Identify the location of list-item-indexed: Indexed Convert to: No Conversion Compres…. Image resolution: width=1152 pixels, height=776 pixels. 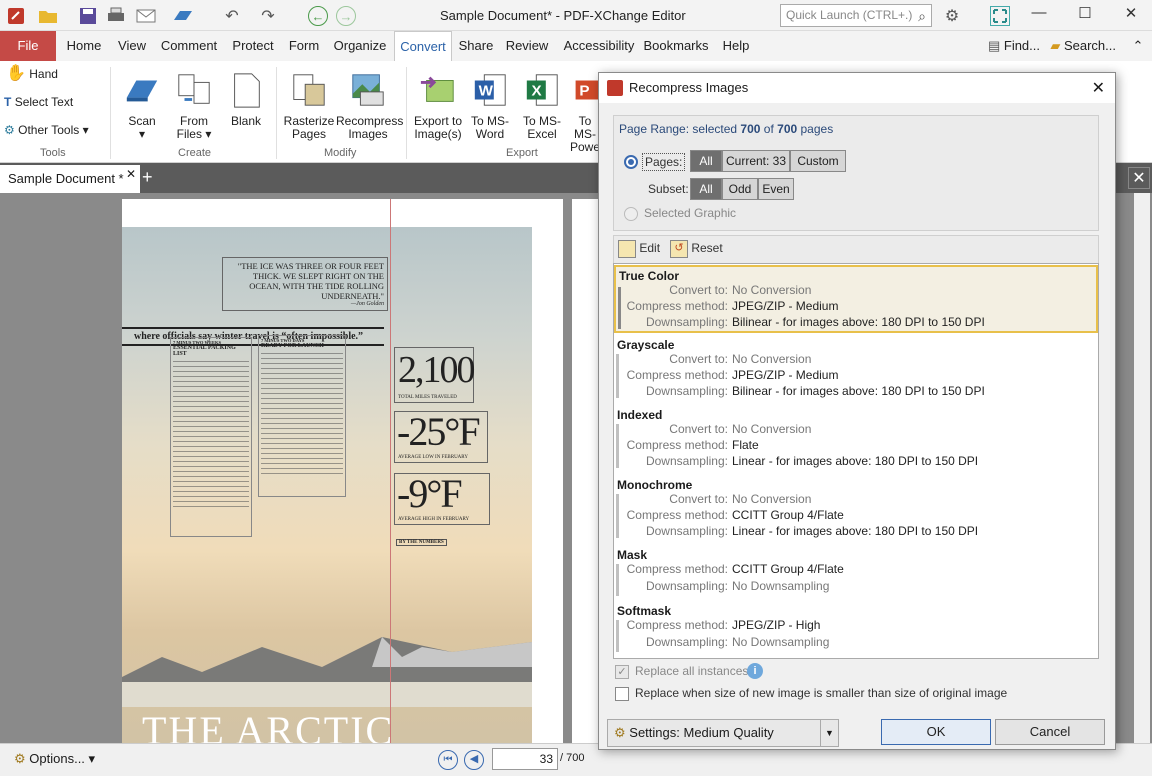
(856, 440).